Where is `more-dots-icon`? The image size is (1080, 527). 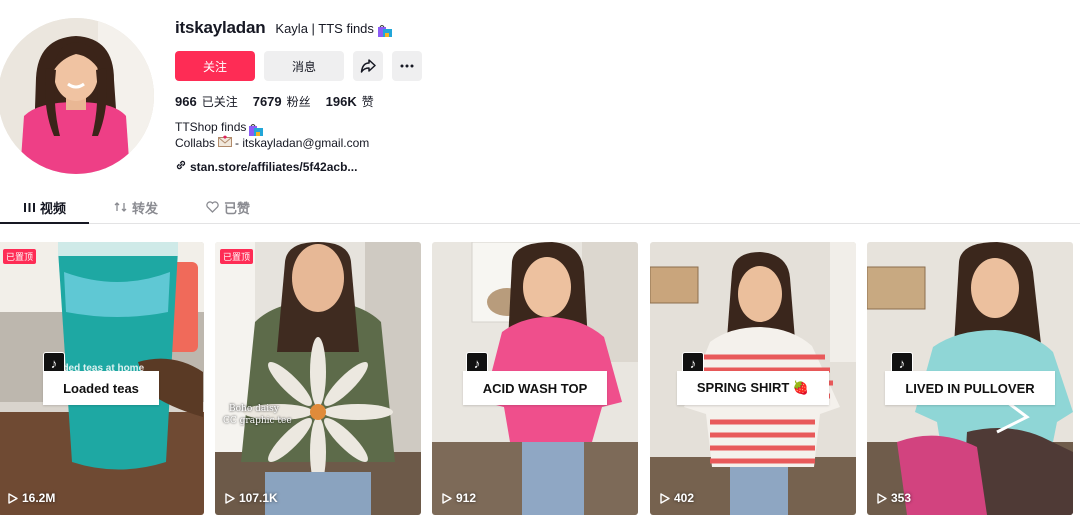 more-dots-icon is located at coordinates (407, 66).